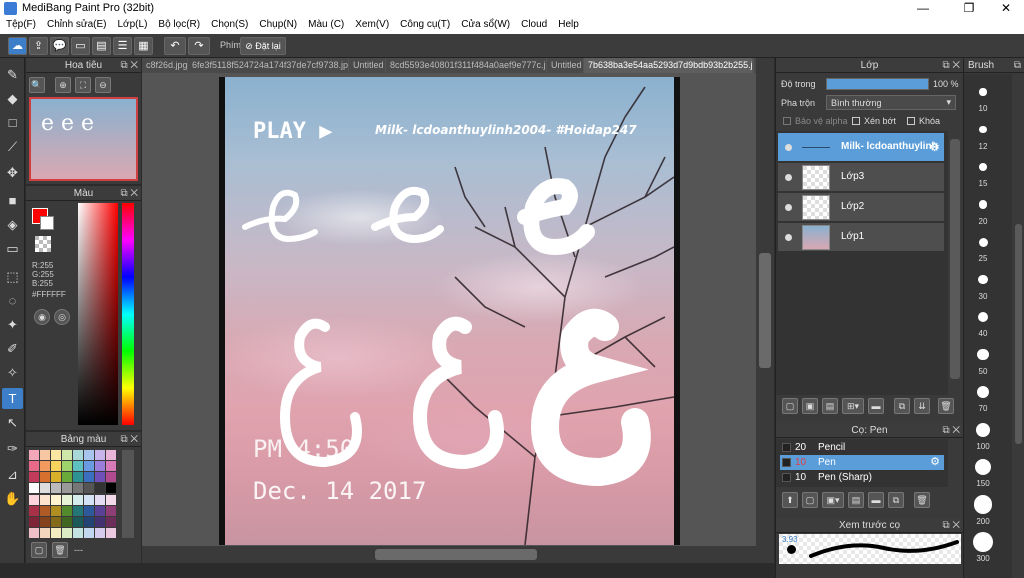 The height and width of the screenshot is (578, 1024). I want to click on menu-select: Chọn(S), so click(229, 25).